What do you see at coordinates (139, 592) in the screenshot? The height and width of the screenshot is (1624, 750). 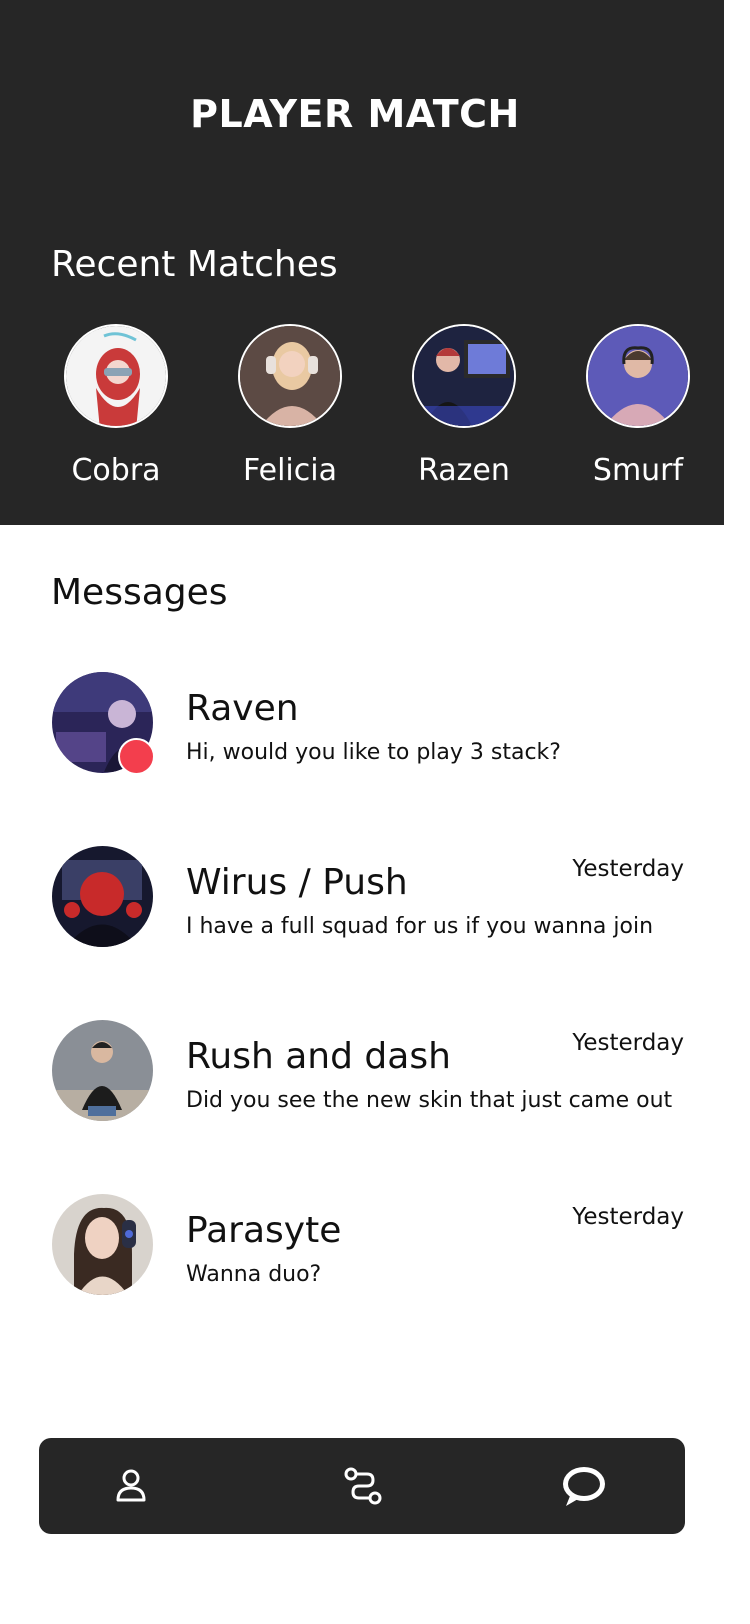 I see `messages-title: Messages` at bounding box center [139, 592].